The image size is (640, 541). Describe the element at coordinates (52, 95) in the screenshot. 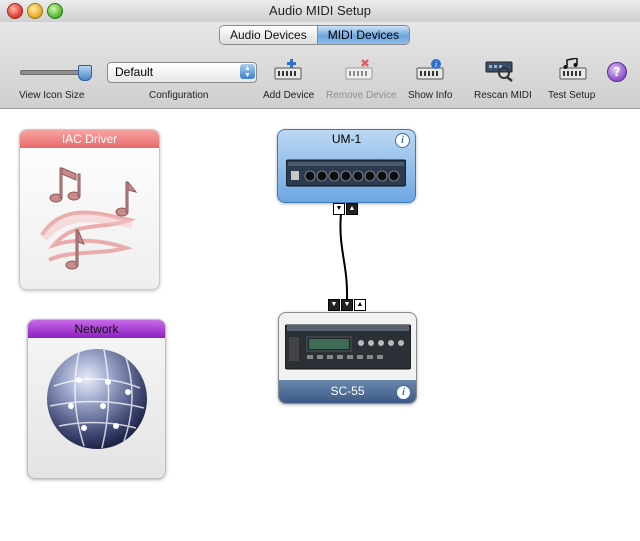

I see `view-icon-size-label: View Icon Size` at that location.